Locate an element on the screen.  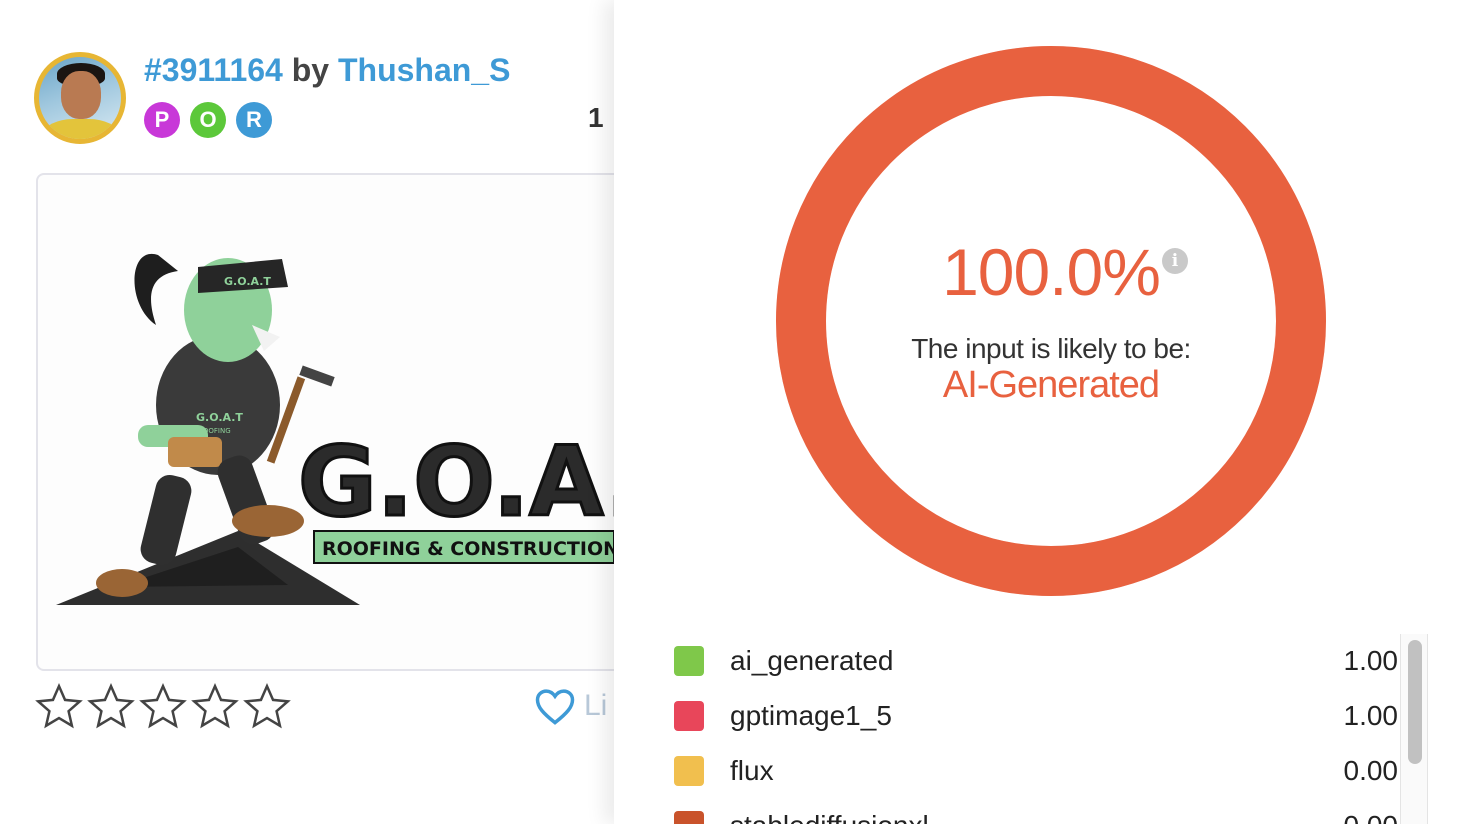
badge-o: O is located at coordinates (208, 120).